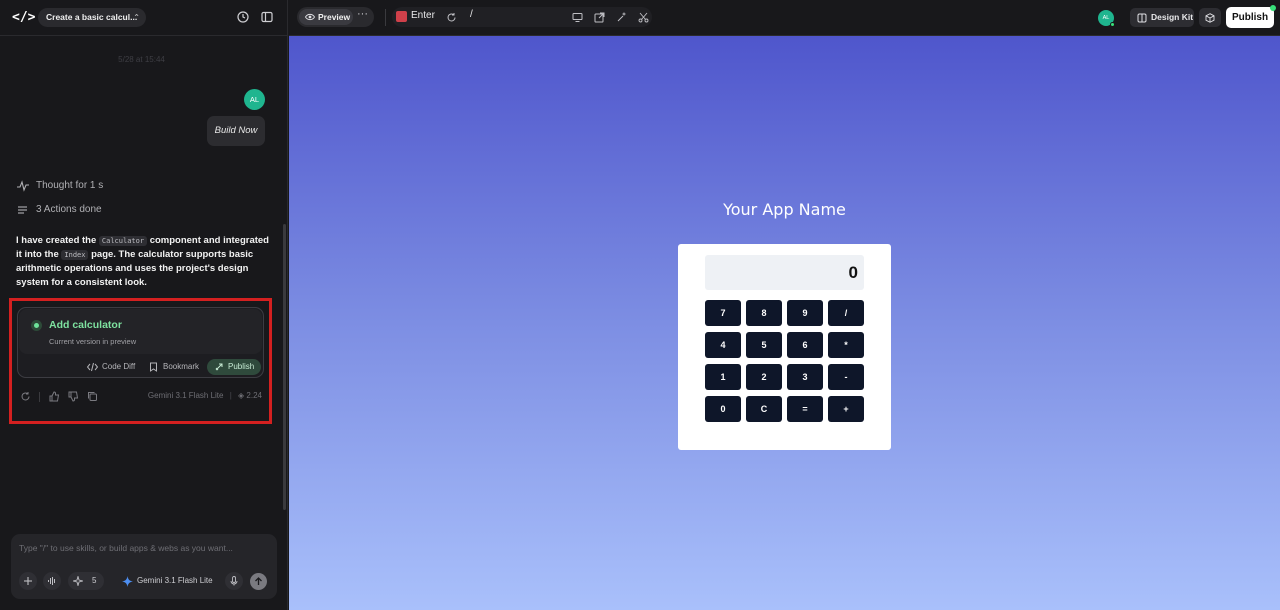 The width and height of the screenshot is (1280, 610). Describe the element at coordinates (243, 17) in the screenshot. I see `history-icon` at that location.